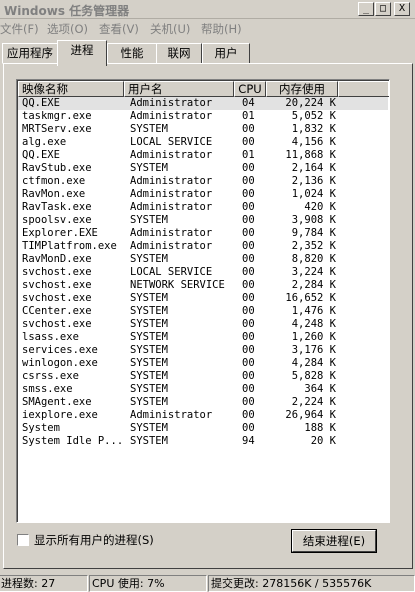 The image size is (415, 592). Describe the element at coordinates (203, 350) in the screenshot. I see `process-row: services.exe SYSTEM 00 3,176 K` at that location.